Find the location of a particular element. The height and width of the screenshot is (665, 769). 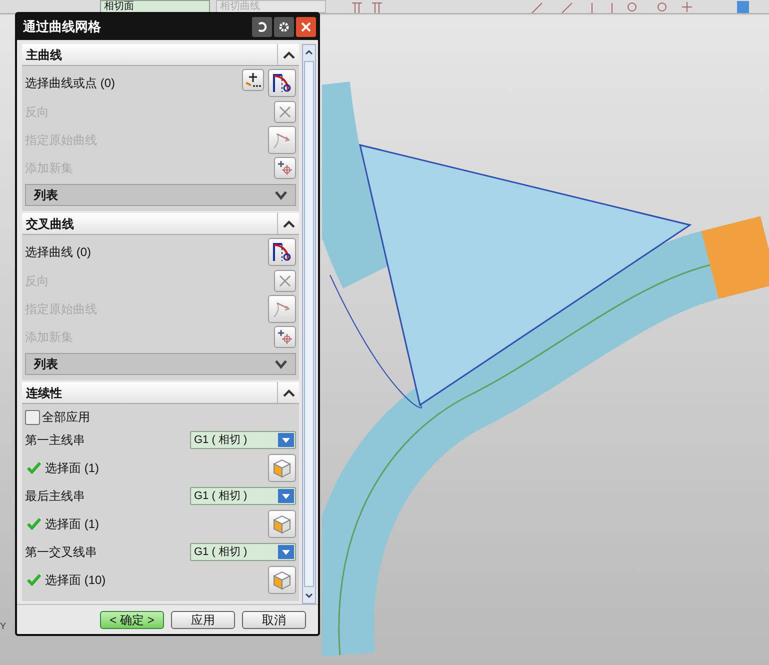

section-header: 连续性 is located at coordinates (160, 393).